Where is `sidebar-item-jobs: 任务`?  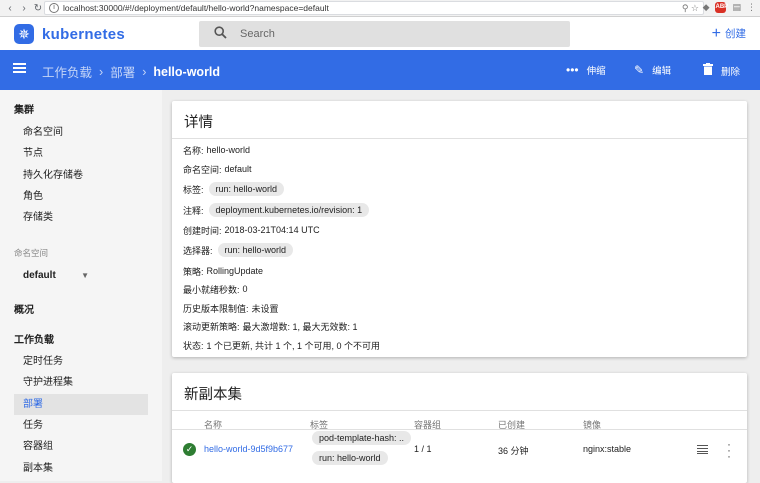
sidebar-item-jobs: 任务 is located at coordinates (81, 425).